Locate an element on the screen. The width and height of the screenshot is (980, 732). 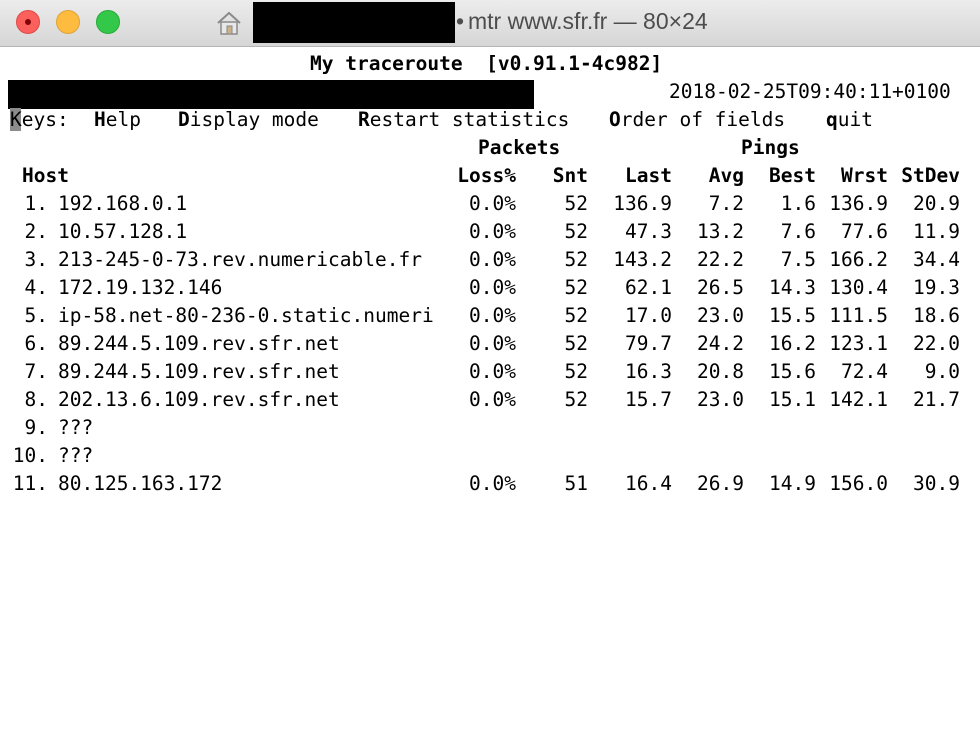
mtr-title: My traceroute [v0.91.1-4c982] is located at coordinates (486, 63).